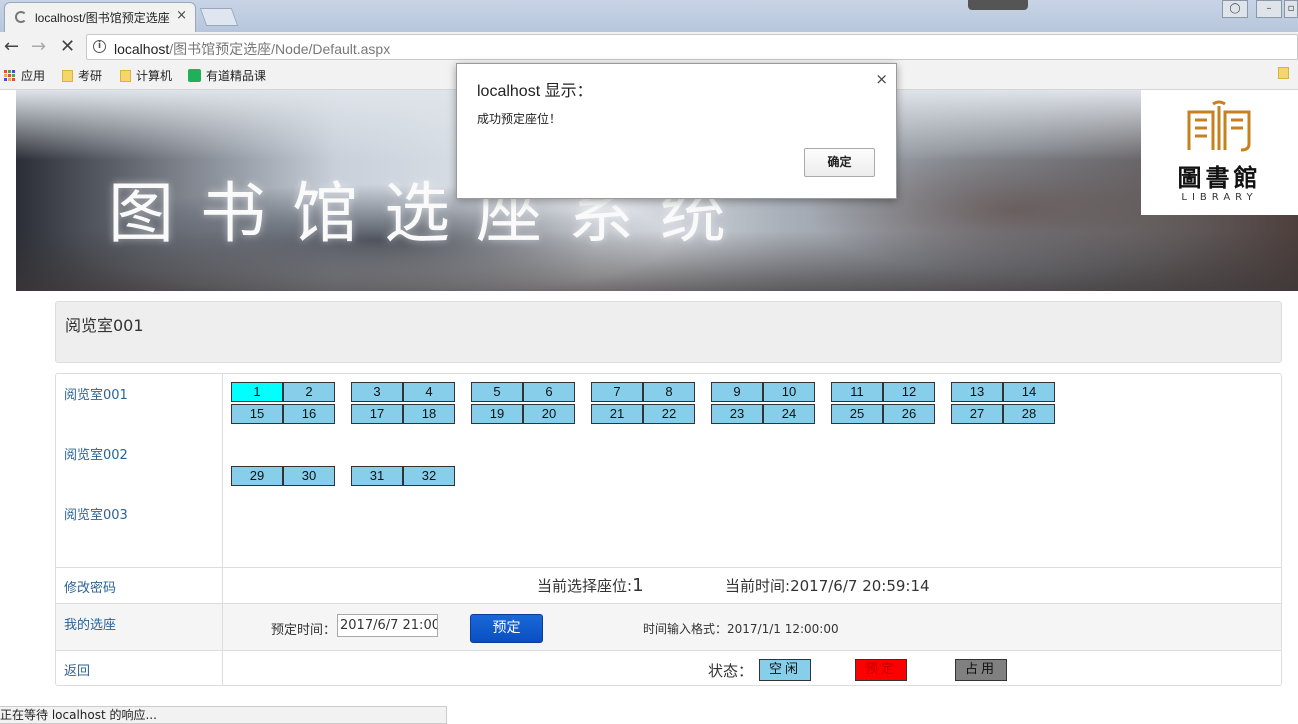  I want to click on room-link-001: 阅览室001, so click(96, 393).